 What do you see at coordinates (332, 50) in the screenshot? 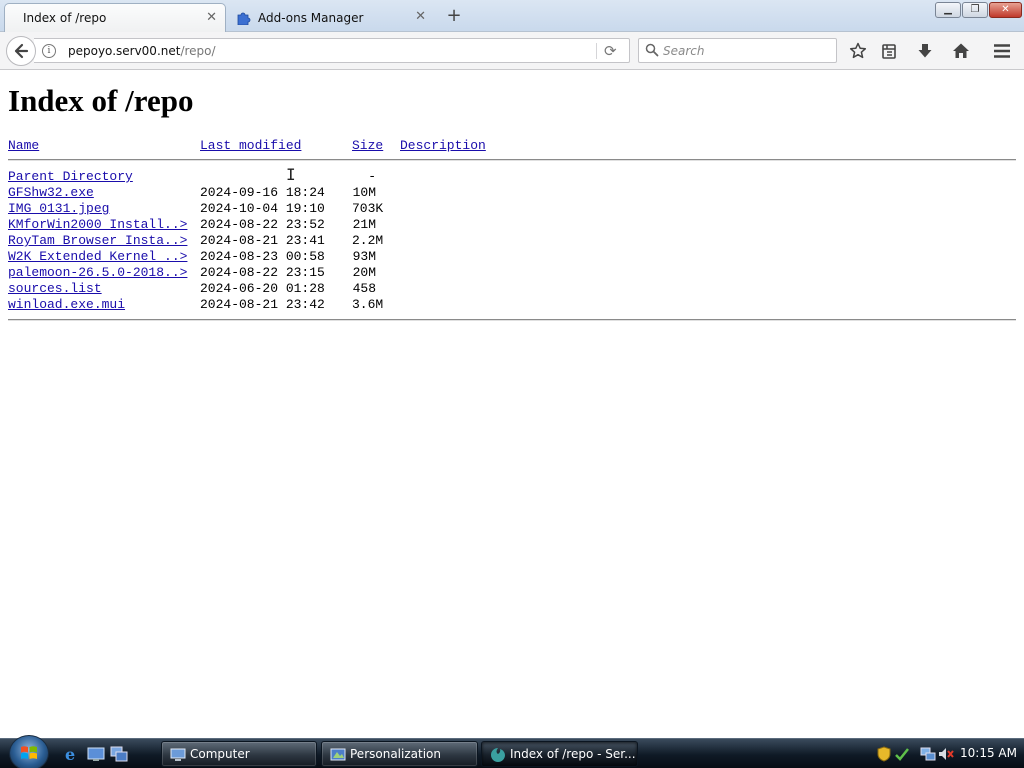
I see `url-bar: i pepoyo.serv00.net/repo/ ⟳` at bounding box center [332, 50].